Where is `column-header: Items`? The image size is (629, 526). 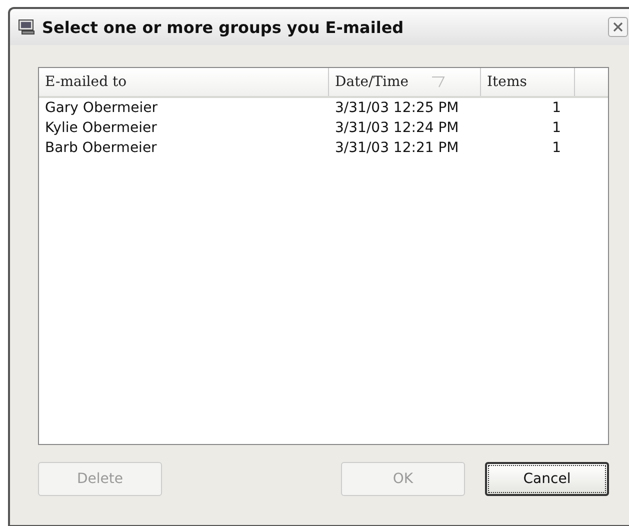 column-header: Items is located at coordinates (528, 82).